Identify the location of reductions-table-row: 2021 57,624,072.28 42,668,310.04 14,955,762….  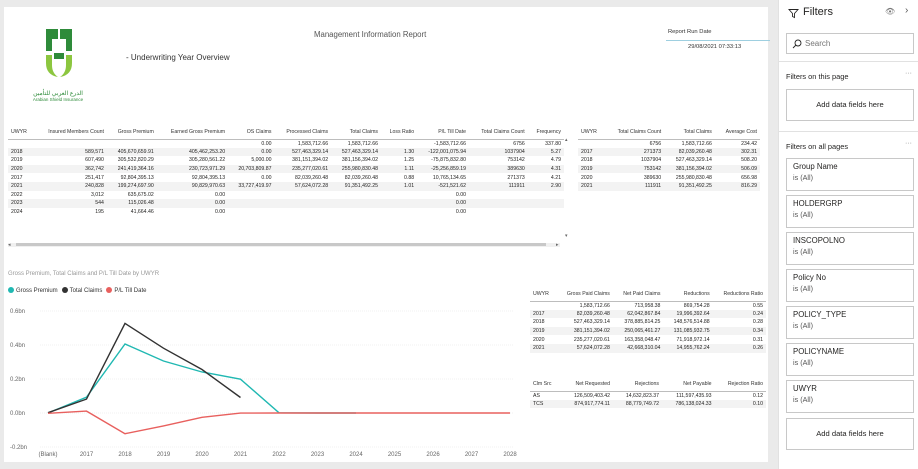
(648, 348).